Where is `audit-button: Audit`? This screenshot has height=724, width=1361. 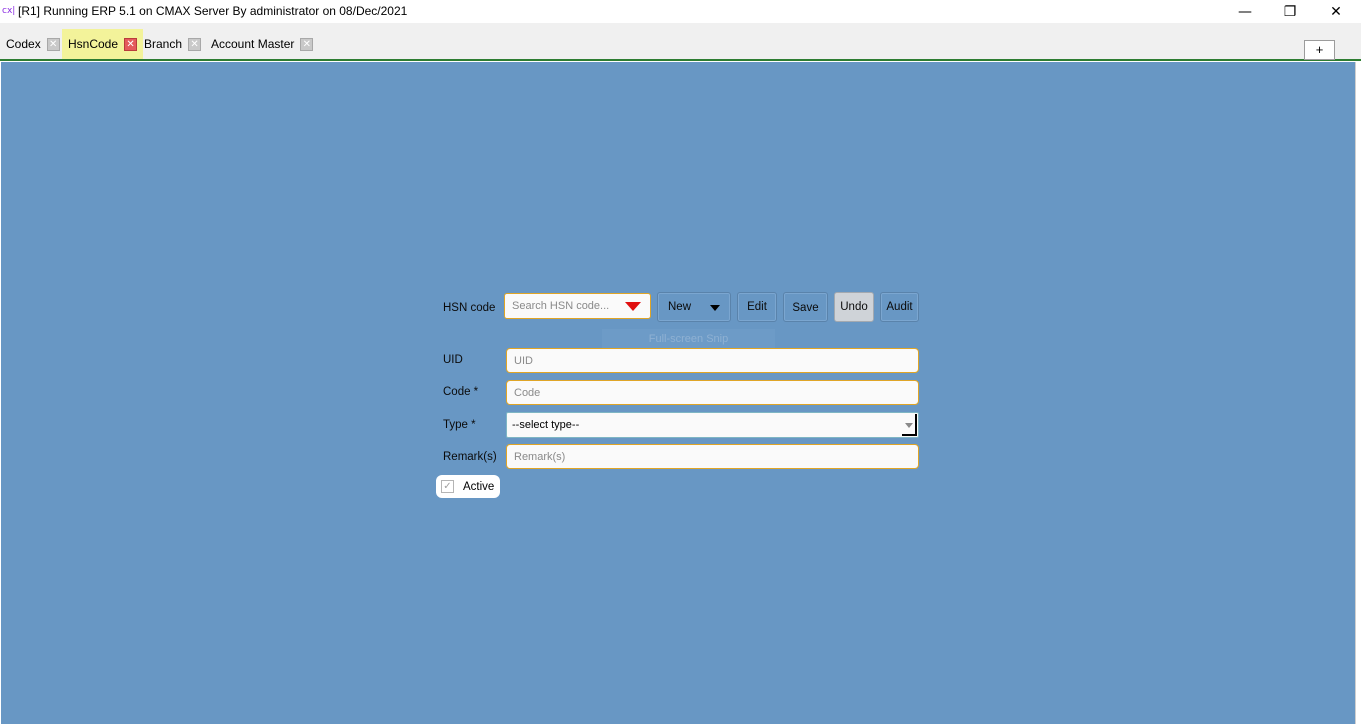 audit-button: Audit is located at coordinates (899, 307).